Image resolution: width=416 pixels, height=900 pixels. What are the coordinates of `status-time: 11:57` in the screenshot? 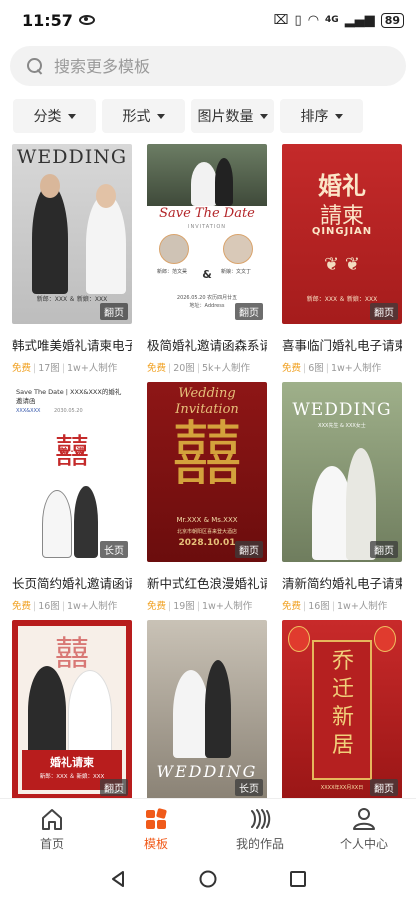 It's located at (47, 20).